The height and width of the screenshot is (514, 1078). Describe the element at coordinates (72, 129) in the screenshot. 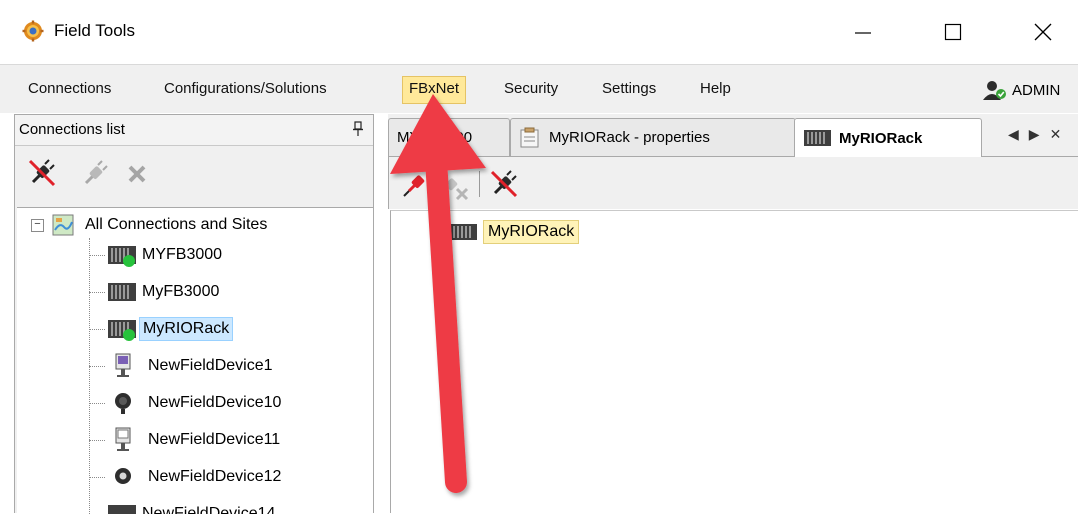

I see `panel-title: Connections list` at that location.